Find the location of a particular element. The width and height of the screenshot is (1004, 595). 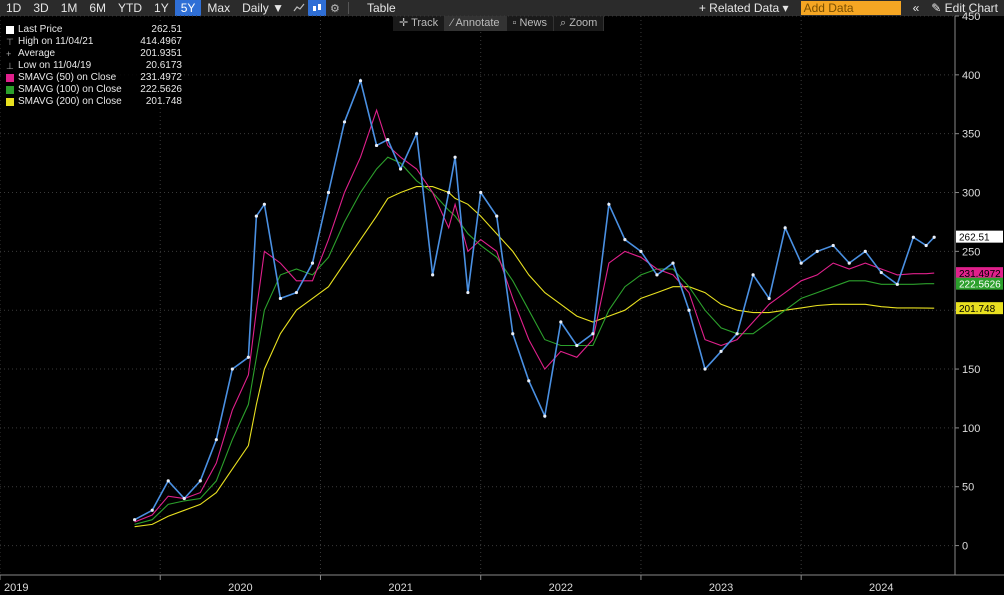

legend-label: SMAVG (100) on Close is located at coordinates (70, 89).